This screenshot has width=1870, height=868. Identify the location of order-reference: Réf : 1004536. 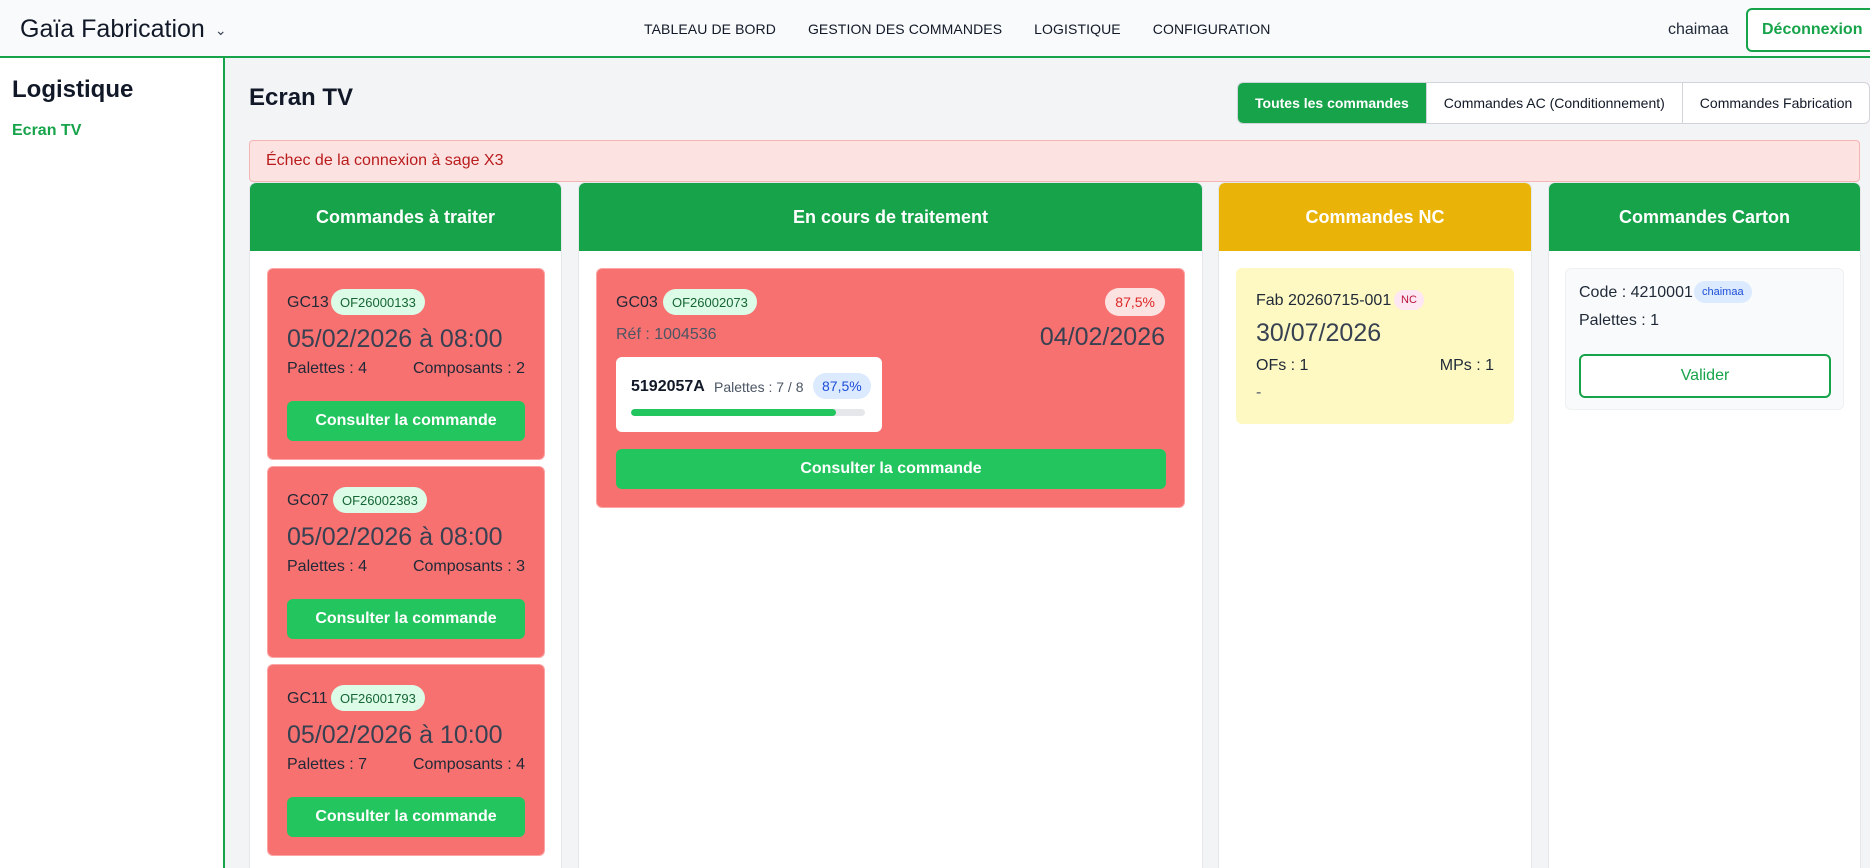
(666, 334).